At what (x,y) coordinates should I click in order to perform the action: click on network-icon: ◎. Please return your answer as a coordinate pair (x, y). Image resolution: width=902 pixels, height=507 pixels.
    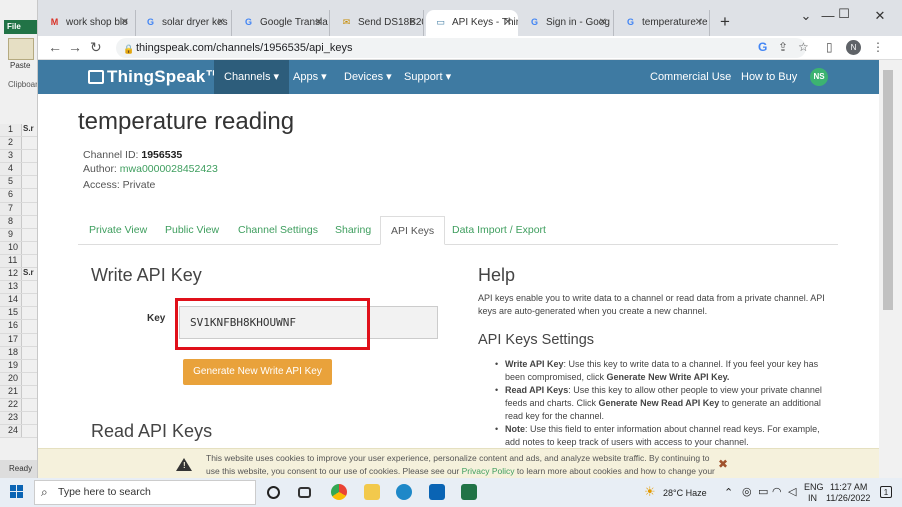
    Looking at the image, I should click on (747, 491).